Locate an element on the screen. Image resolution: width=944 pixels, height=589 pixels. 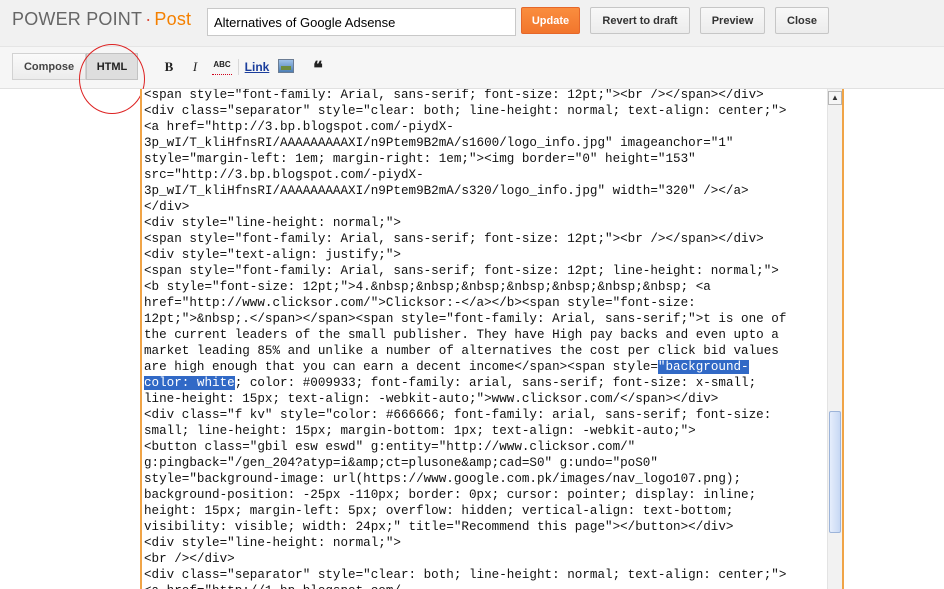
close-button: Close is located at coordinates (802, 20).